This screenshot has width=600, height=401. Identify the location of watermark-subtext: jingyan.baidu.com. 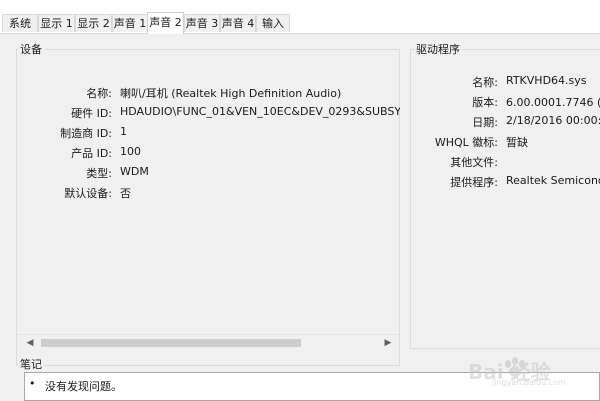
(529, 382).